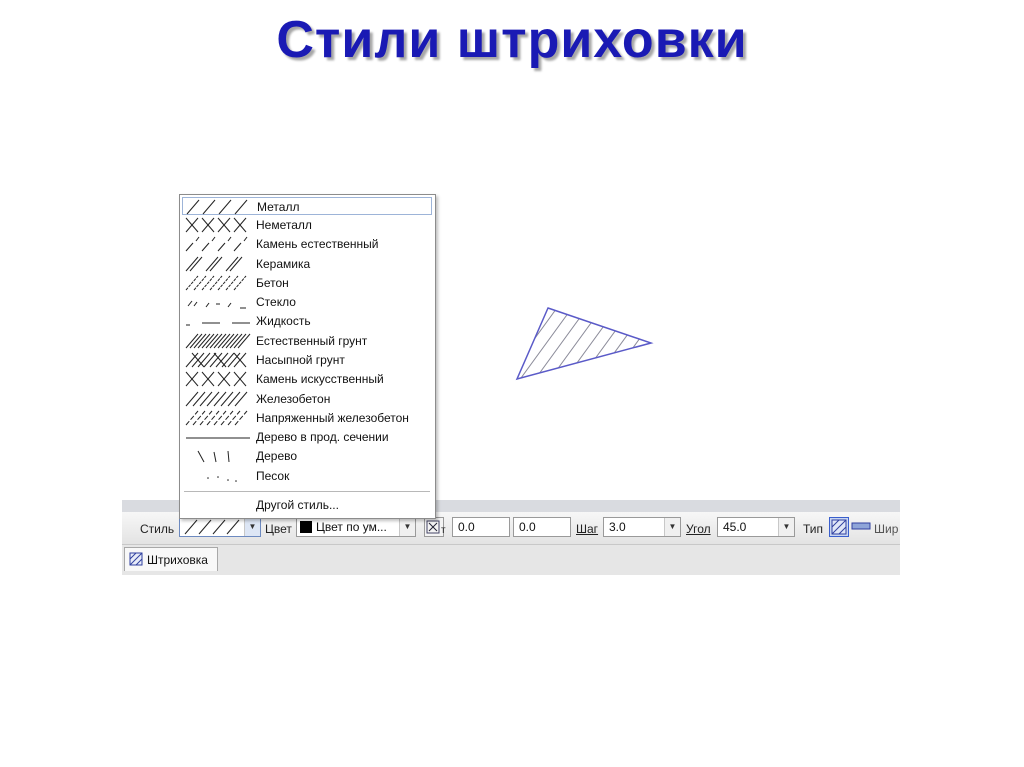 The width and height of the screenshot is (1024, 767). I want to click on metal-pattern-icon, so click(212, 527).